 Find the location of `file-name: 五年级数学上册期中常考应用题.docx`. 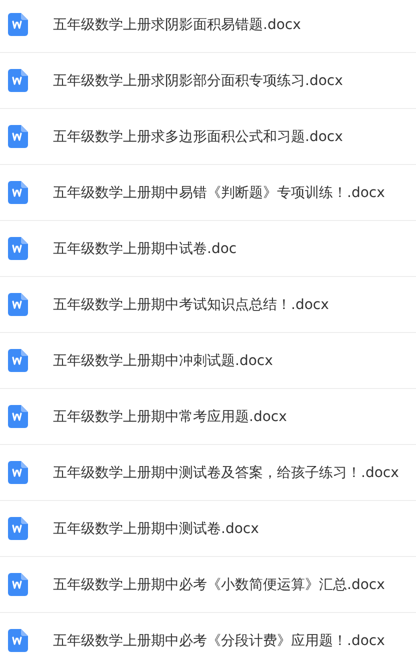

file-name: 五年级数学上册期中常考应用题.docx is located at coordinates (170, 417).